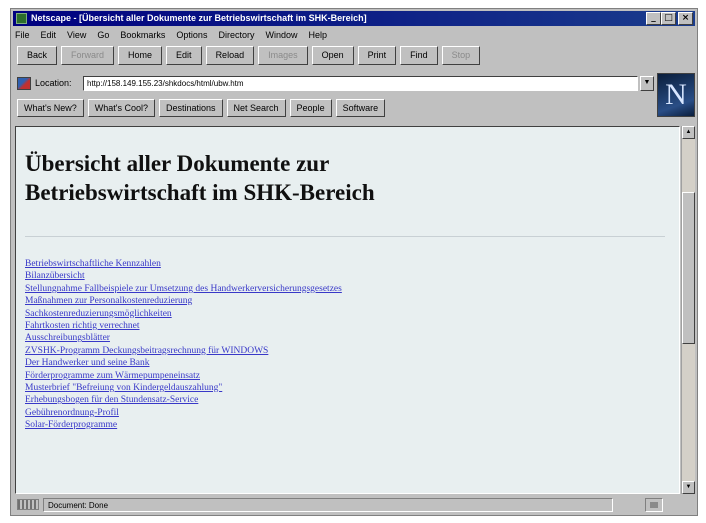 The width and height of the screenshot is (706, 523). Describe the element at coordinates (50, 108) in the screenshot. I see `whats-new-button: What's New?` at that location.